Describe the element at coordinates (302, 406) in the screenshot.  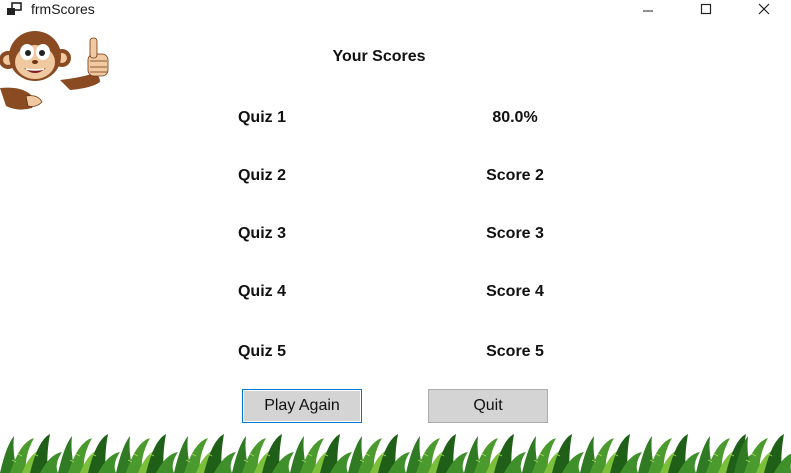
I see `play-again-button: Play Again` at that location.